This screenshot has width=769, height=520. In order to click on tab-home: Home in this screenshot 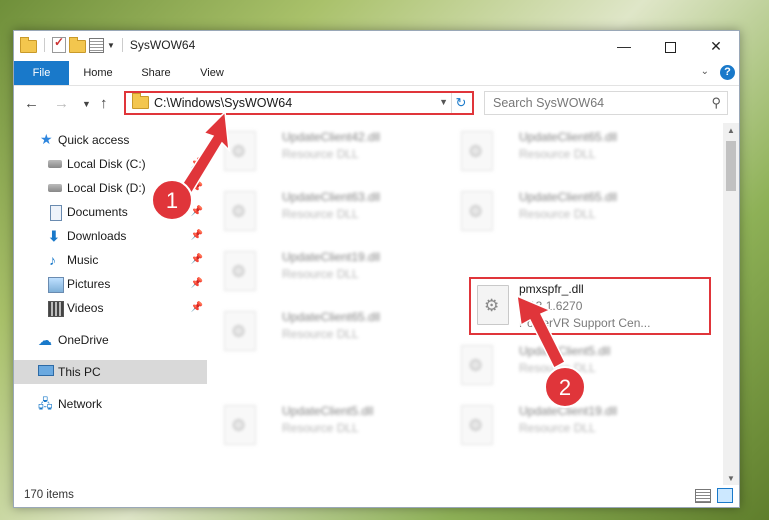, I will do `click(98, 73)`.